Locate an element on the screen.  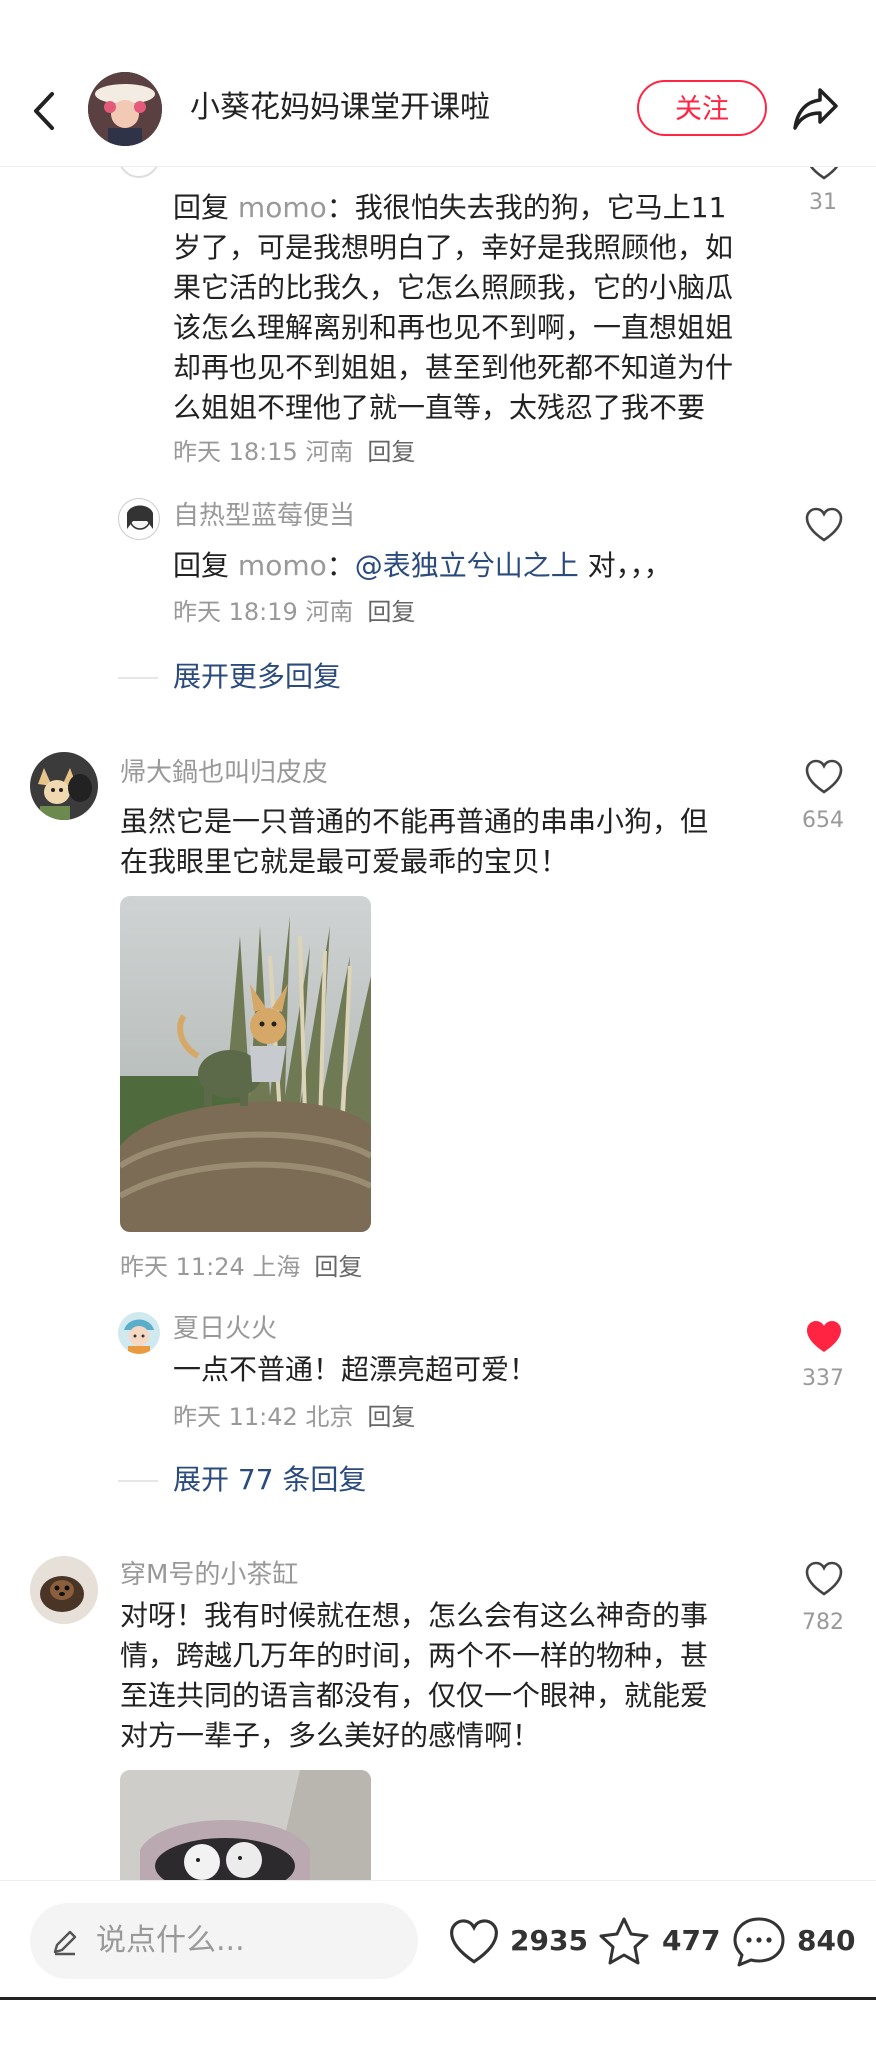
collect-total: 477 is located at coordinates (691, 1940).